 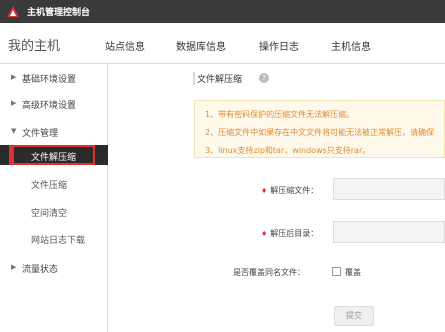 I want to click on sidebar-item-clear-space: 空间清空, so click(x=54, y=211).